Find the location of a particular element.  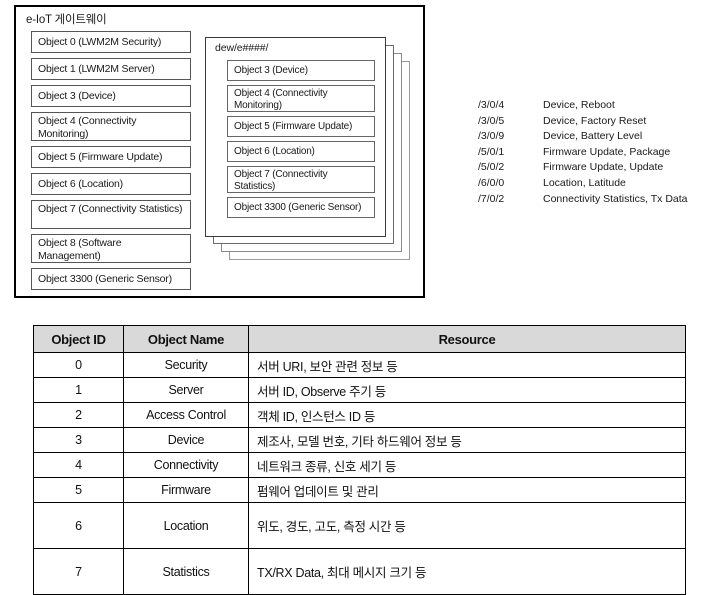

cell-resource: 펌웨어 업데이트 및 관리 is located at coordinates (467, 490).